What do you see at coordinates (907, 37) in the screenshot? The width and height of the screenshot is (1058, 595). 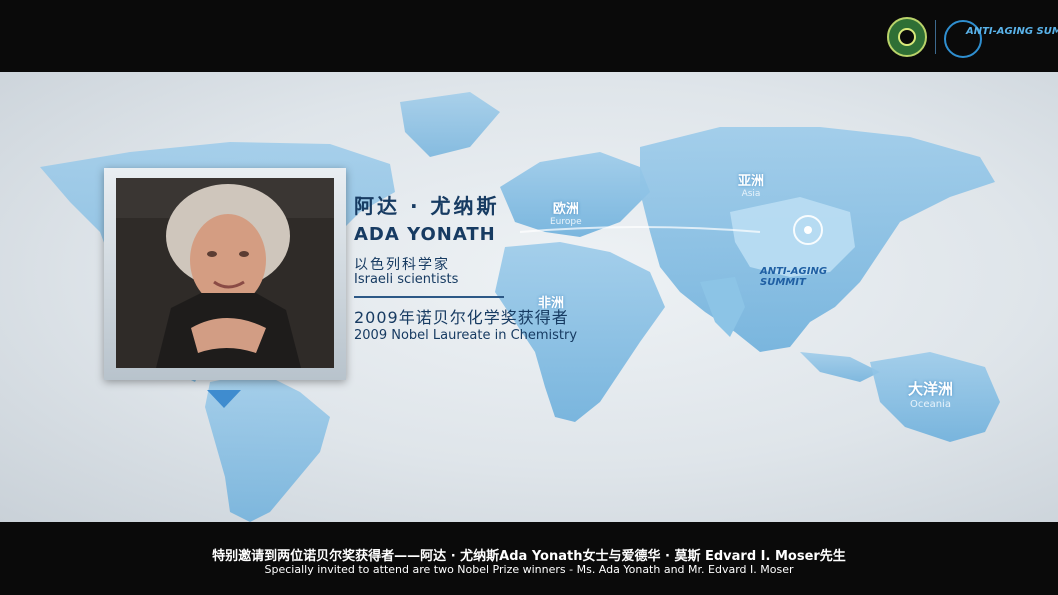 I see `seal-logo-icon` at bounding box center [907, 37].